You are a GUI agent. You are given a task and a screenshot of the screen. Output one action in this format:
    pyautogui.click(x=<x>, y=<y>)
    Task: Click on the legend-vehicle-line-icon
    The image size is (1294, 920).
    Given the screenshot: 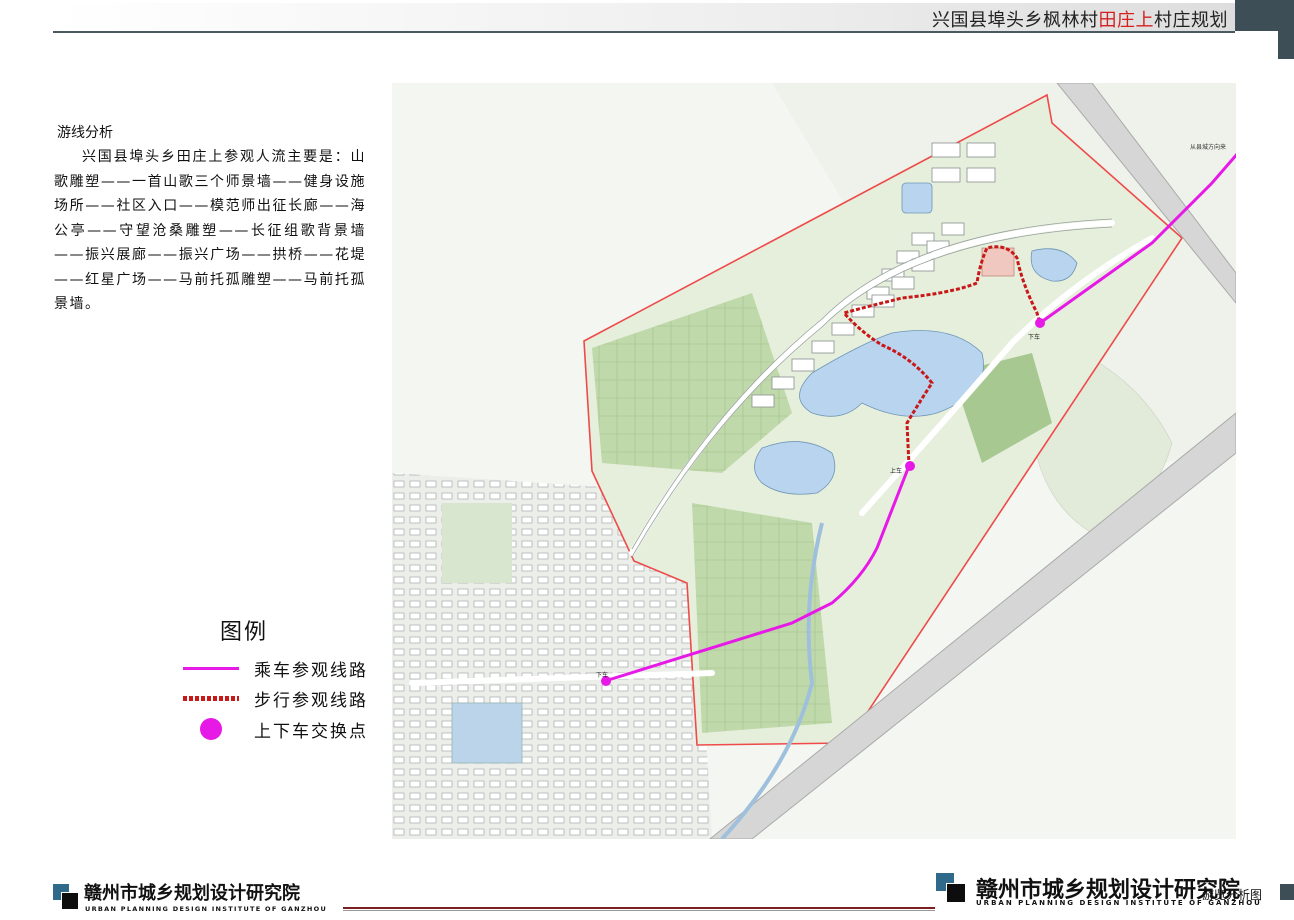 What is the action you would take?
    pyautogui.click(x=211, y=668)
    